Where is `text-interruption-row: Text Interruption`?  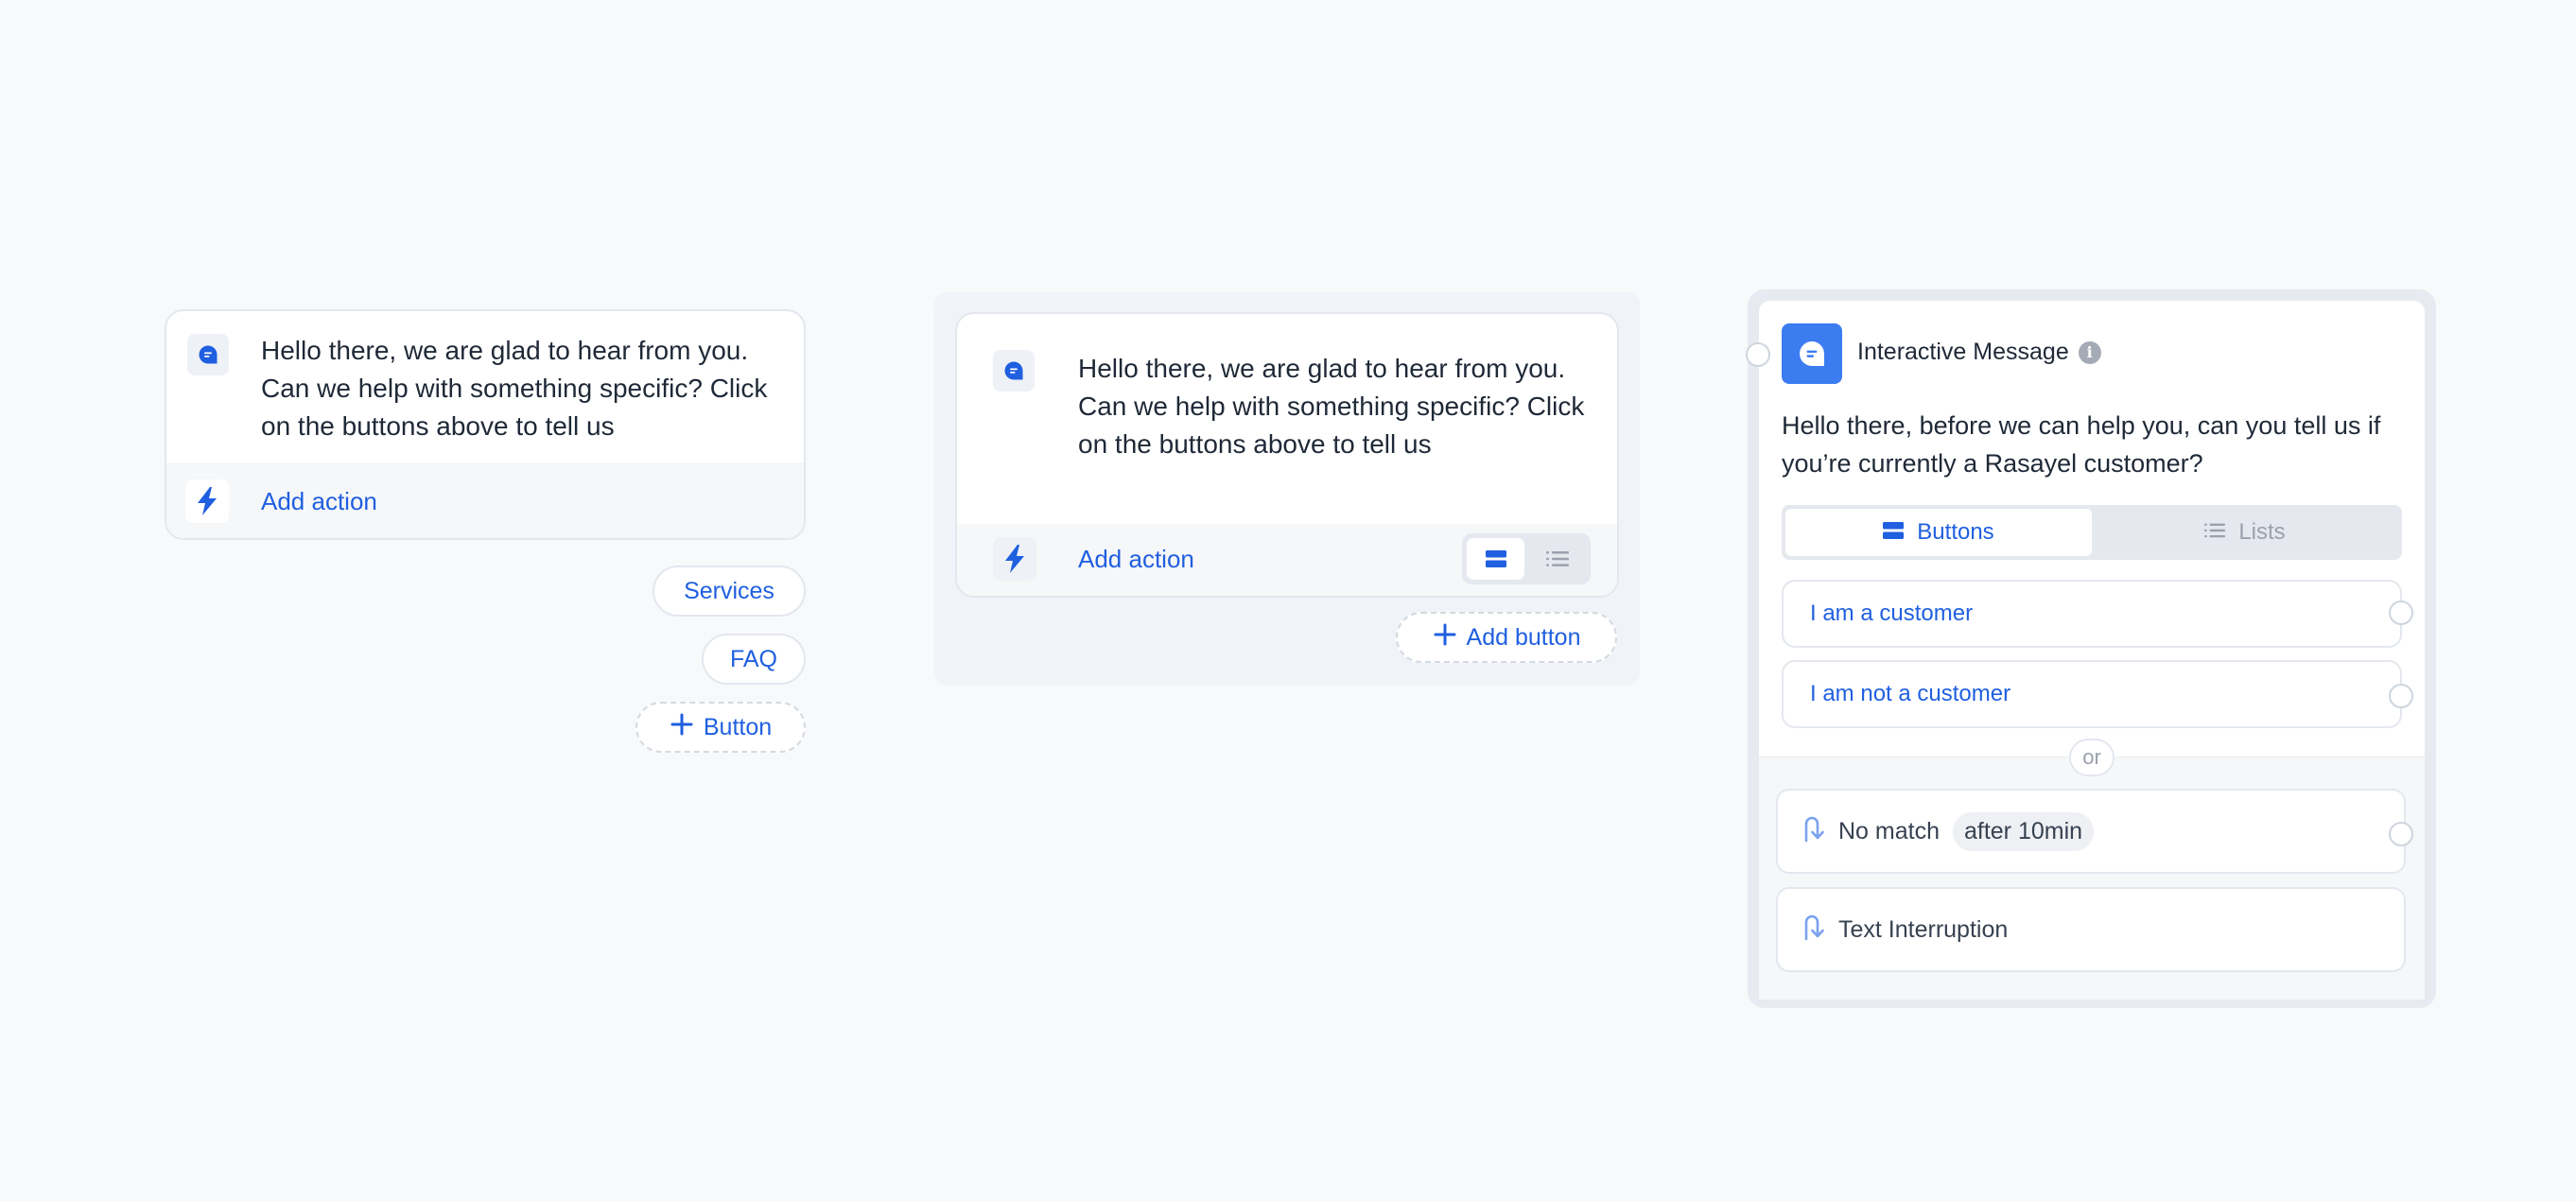
text-interruption-row: Text Interruption is located at coordinates (2091, 929).